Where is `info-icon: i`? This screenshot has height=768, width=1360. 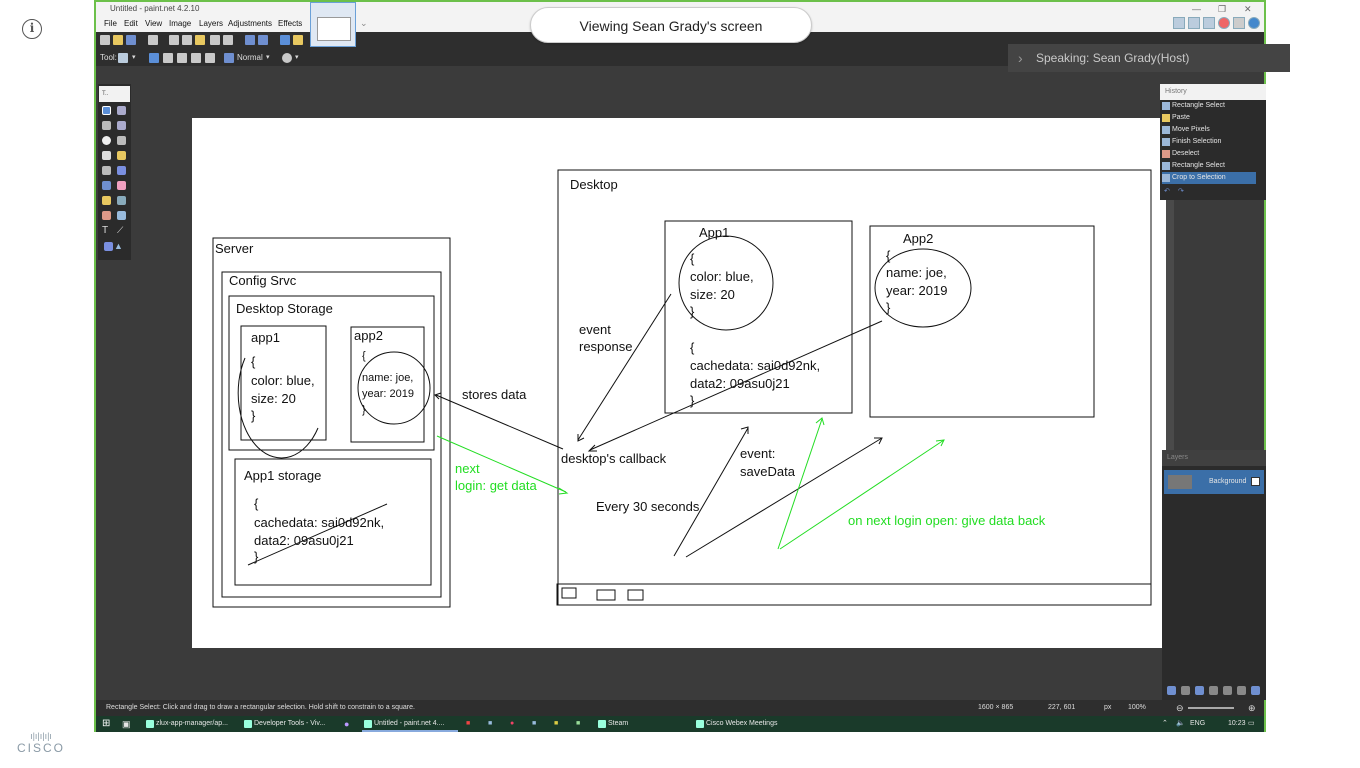 info-icon: i is located at coordinates (32, 29).